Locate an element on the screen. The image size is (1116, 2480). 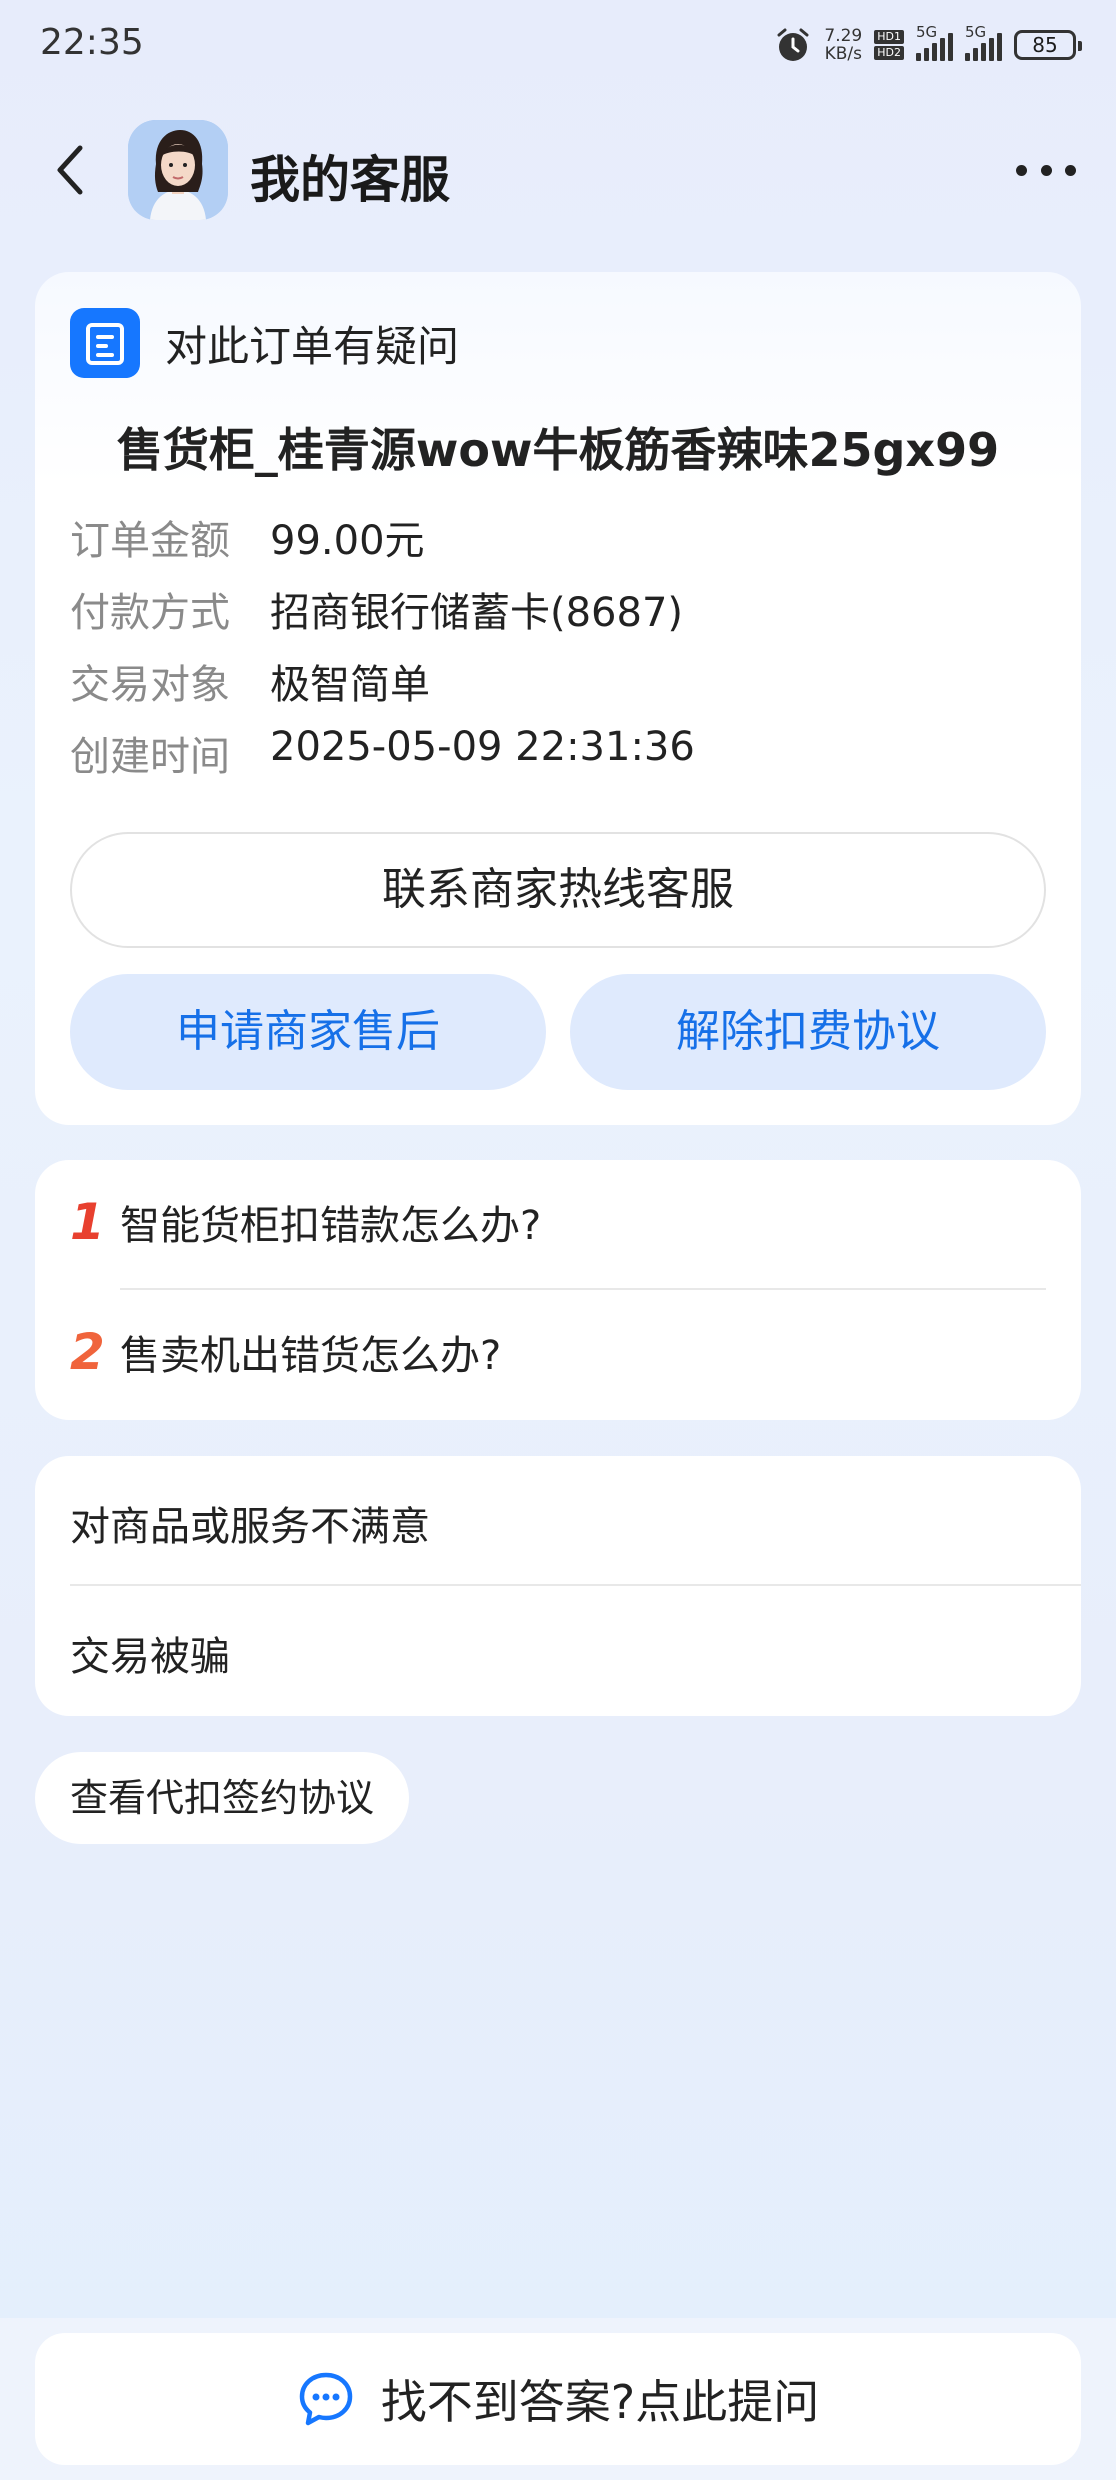
alarm-icon is located at coordinates (793, 44).